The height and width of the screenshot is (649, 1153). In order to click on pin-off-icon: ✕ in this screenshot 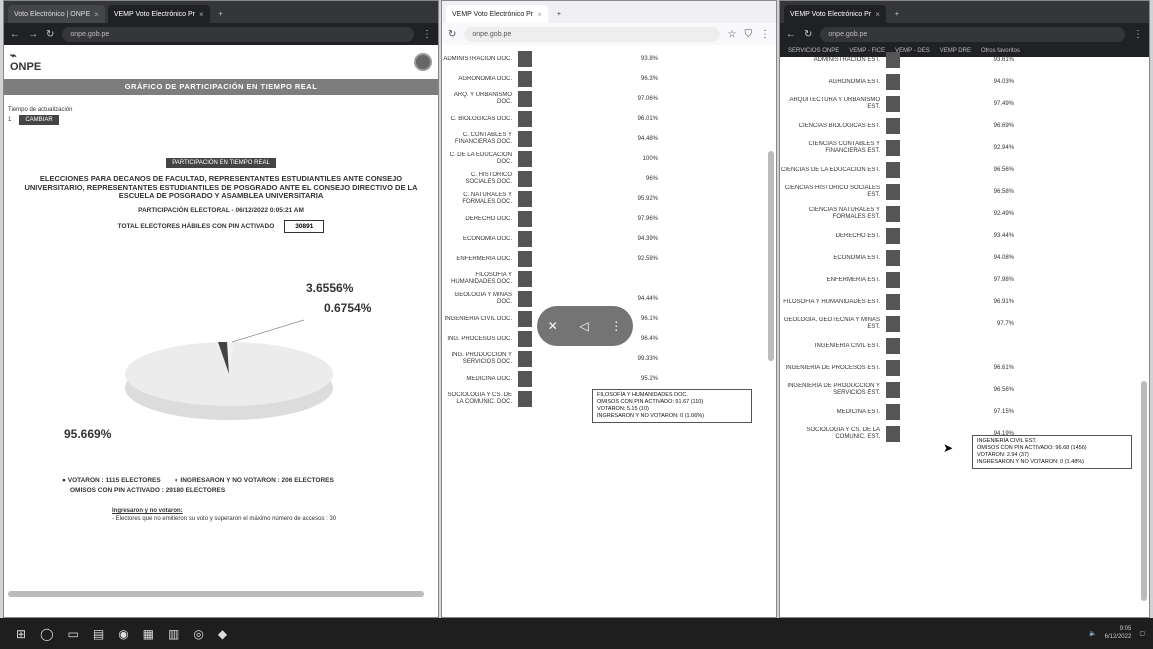, I will do `click(553, 326)`.